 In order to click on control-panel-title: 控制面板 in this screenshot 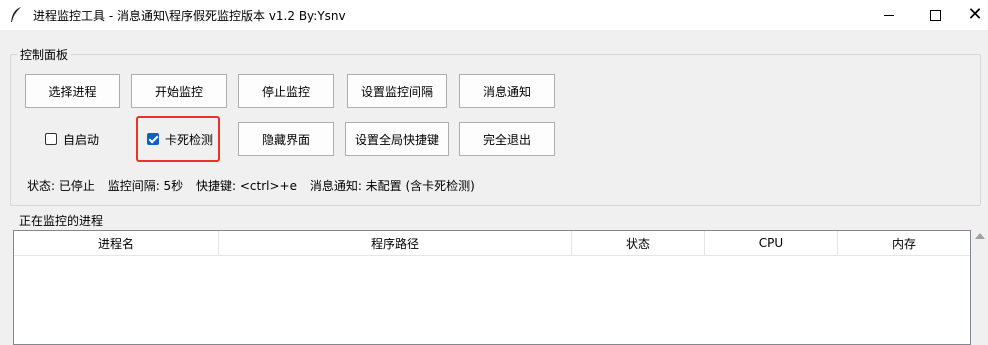, I will do `click(44, 54)`.